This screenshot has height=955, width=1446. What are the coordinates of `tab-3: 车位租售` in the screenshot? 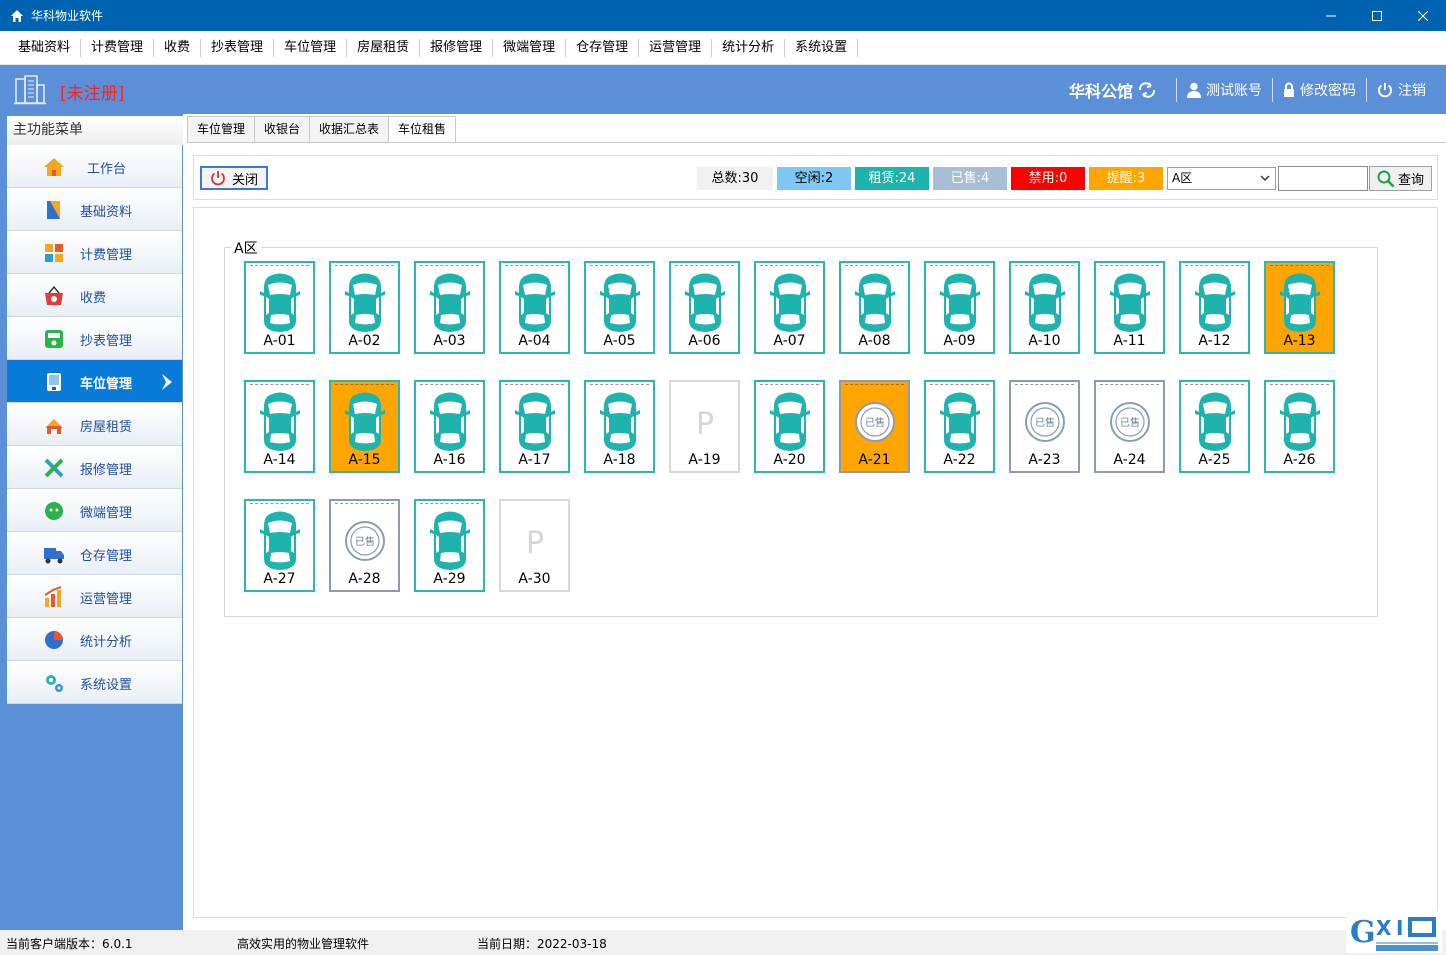 It's located at (422, 129).